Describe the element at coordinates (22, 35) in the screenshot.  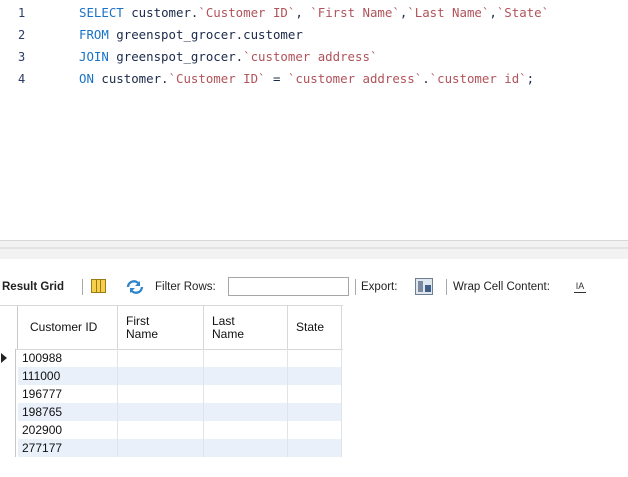
I see `line-number: 2` at that location.